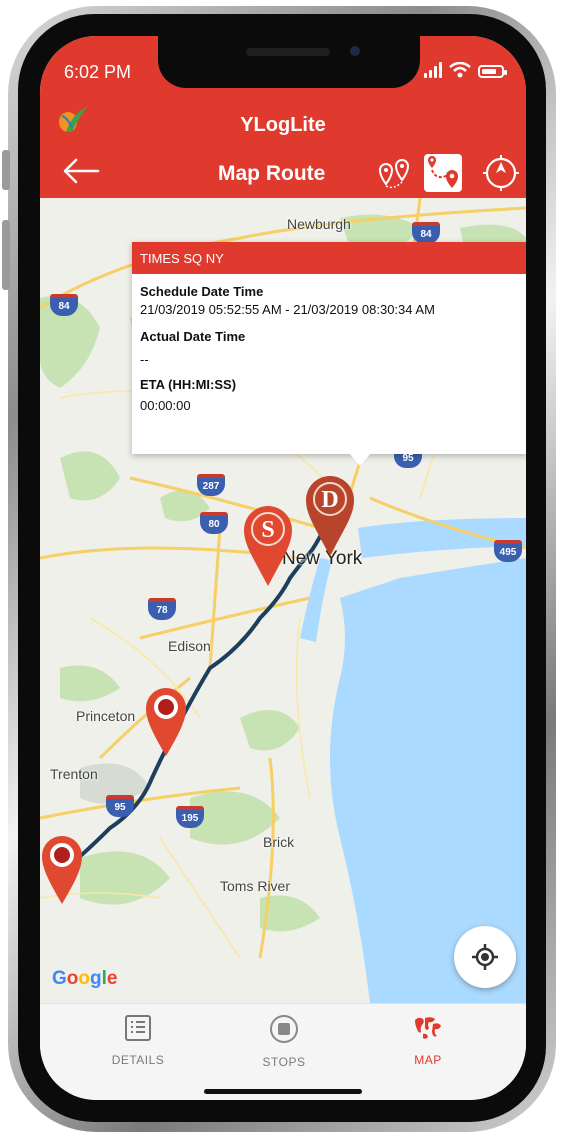 Image resolution: width=564 pixels, height=1137 pixels. What do you see at coordinates (190, 817) in the screenshot?
I see `highway-shield: 195` at bounding box center [190, 817].